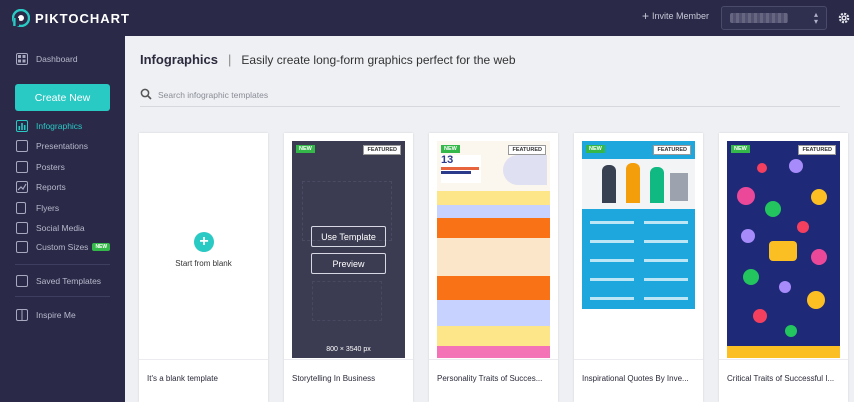  I want to click on preview-button: Preview, so click(348, 263).